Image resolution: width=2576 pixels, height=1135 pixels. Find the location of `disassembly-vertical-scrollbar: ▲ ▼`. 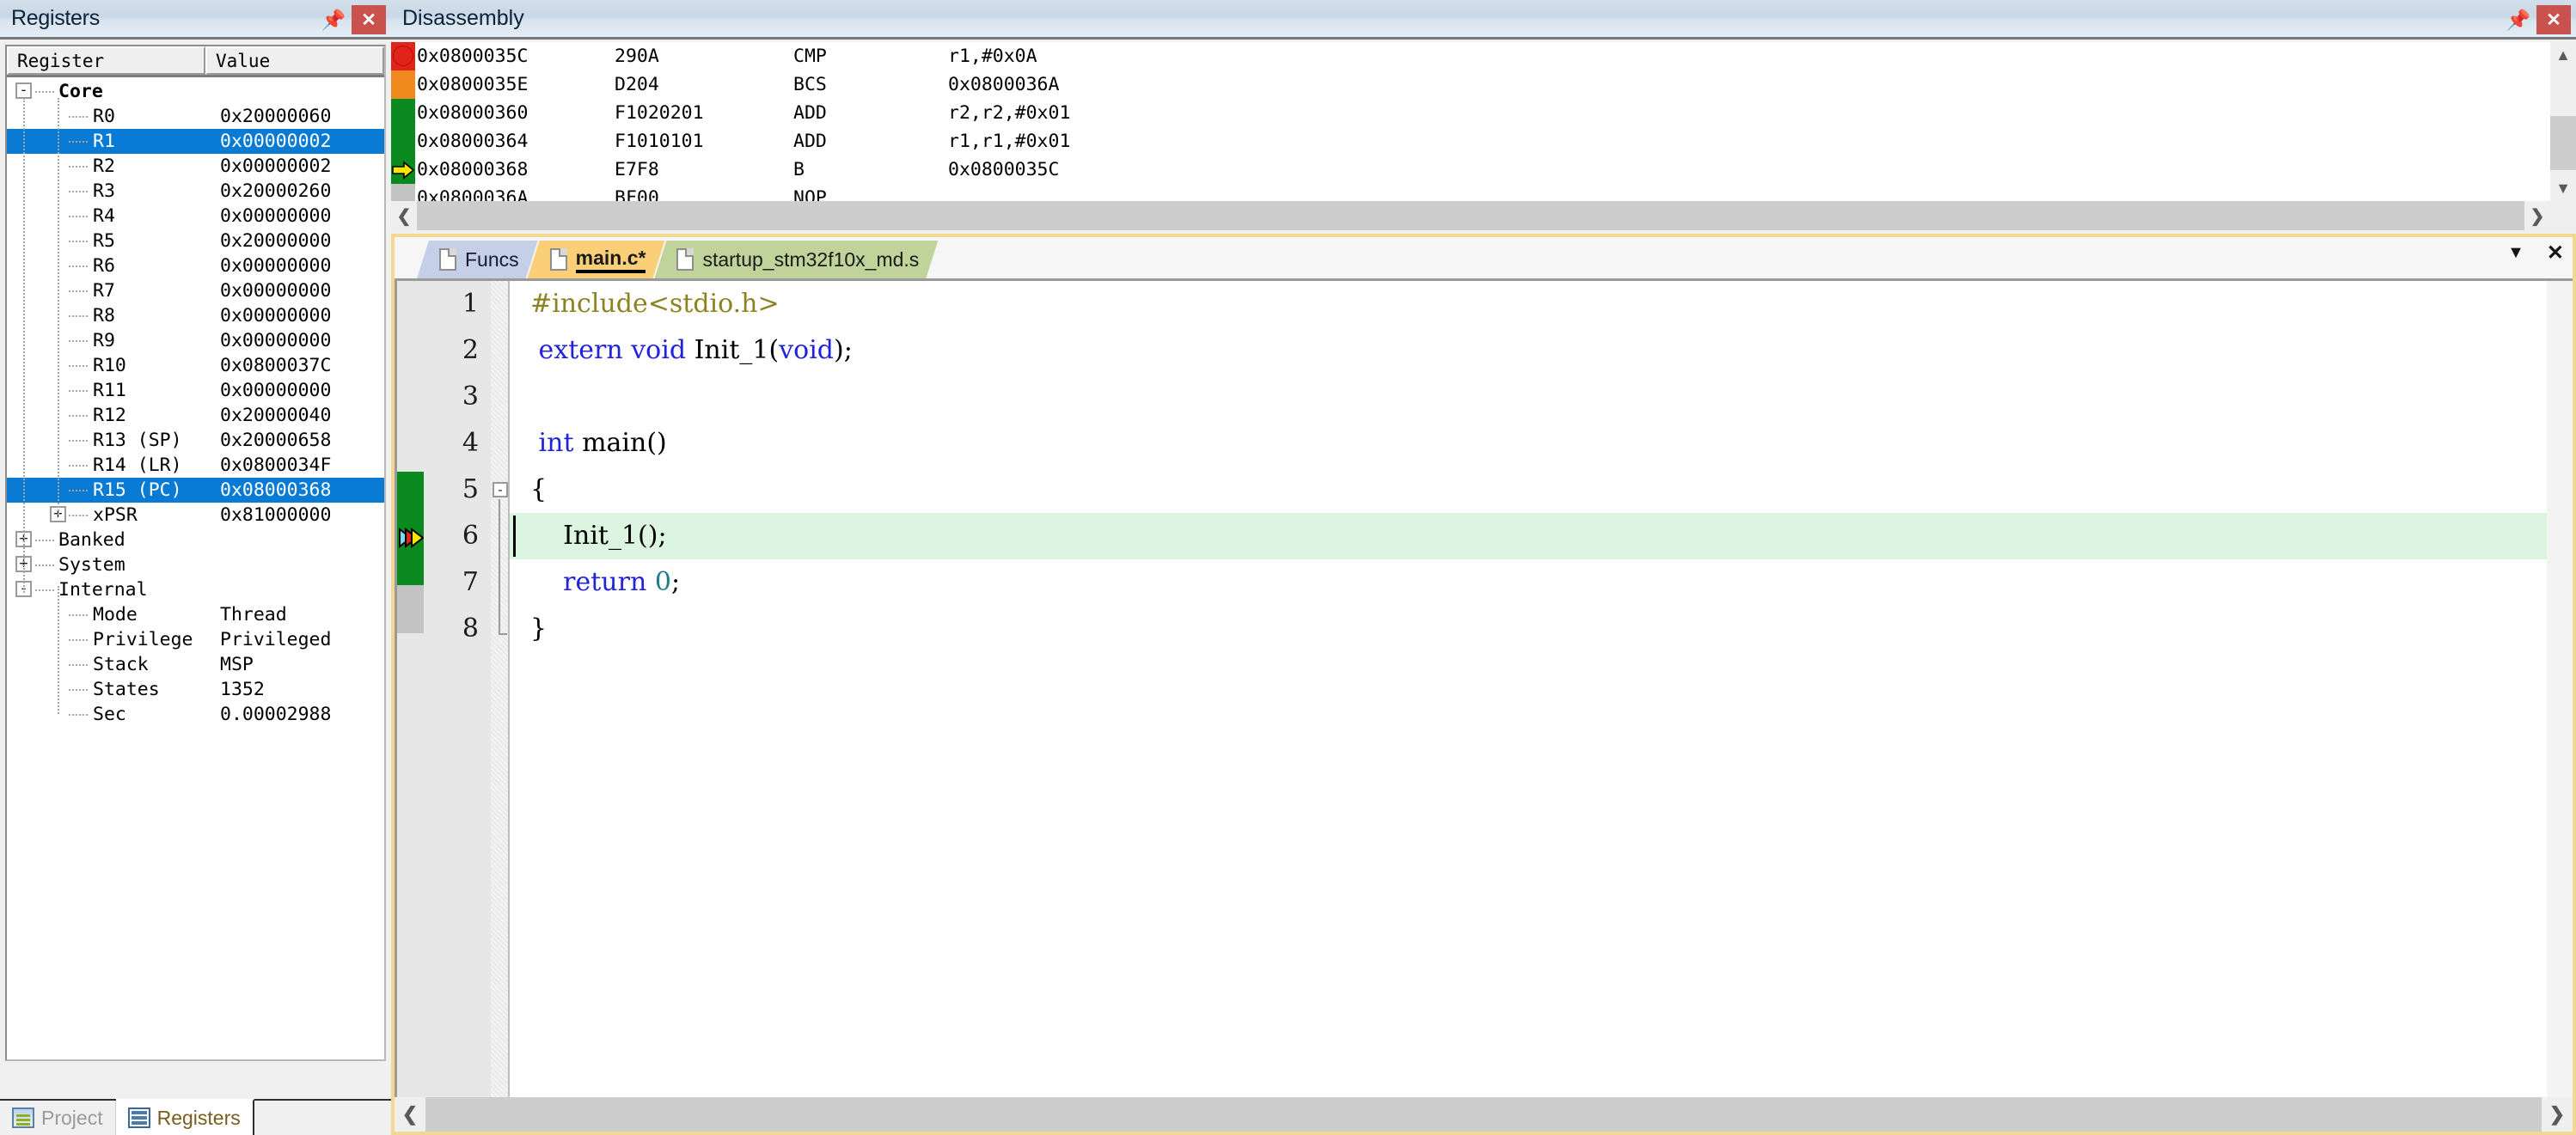

disassembly-vertical-scrollbar: ▲ ▼ is located at coordinates (2563, 121).